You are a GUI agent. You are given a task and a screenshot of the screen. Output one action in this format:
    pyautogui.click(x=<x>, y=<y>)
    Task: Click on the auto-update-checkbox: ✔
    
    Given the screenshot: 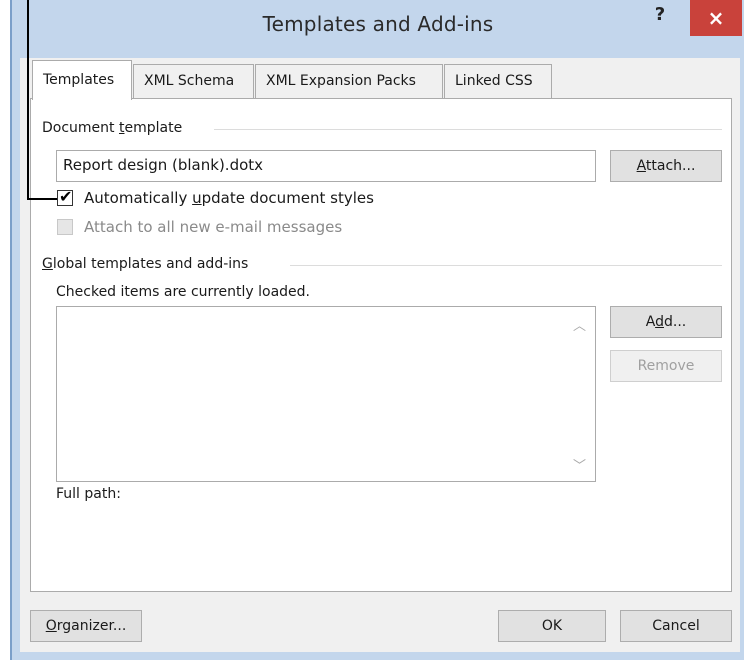 What is the action you would take?
    pyautogui.click(x=65, y=196)
    